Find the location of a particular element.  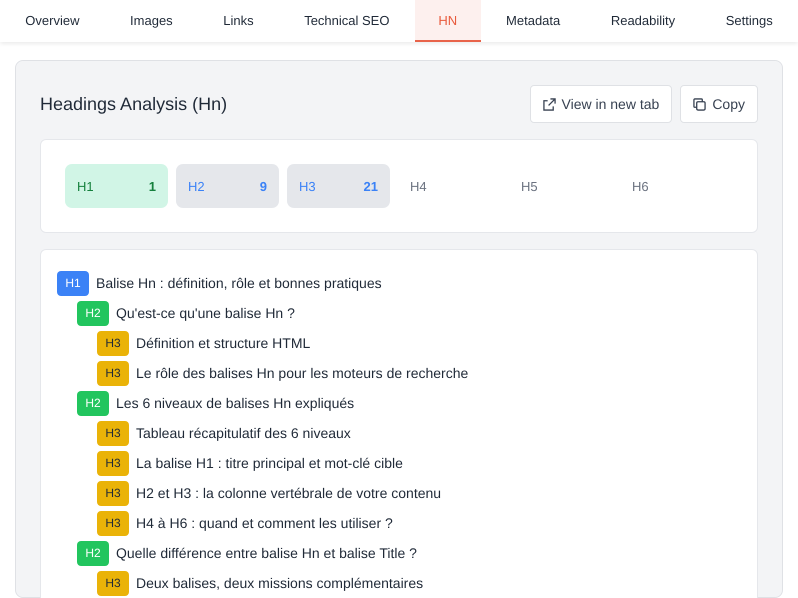

heading-text: Deux balises, deux missions complémentaires is located at coordinates (280, 583).